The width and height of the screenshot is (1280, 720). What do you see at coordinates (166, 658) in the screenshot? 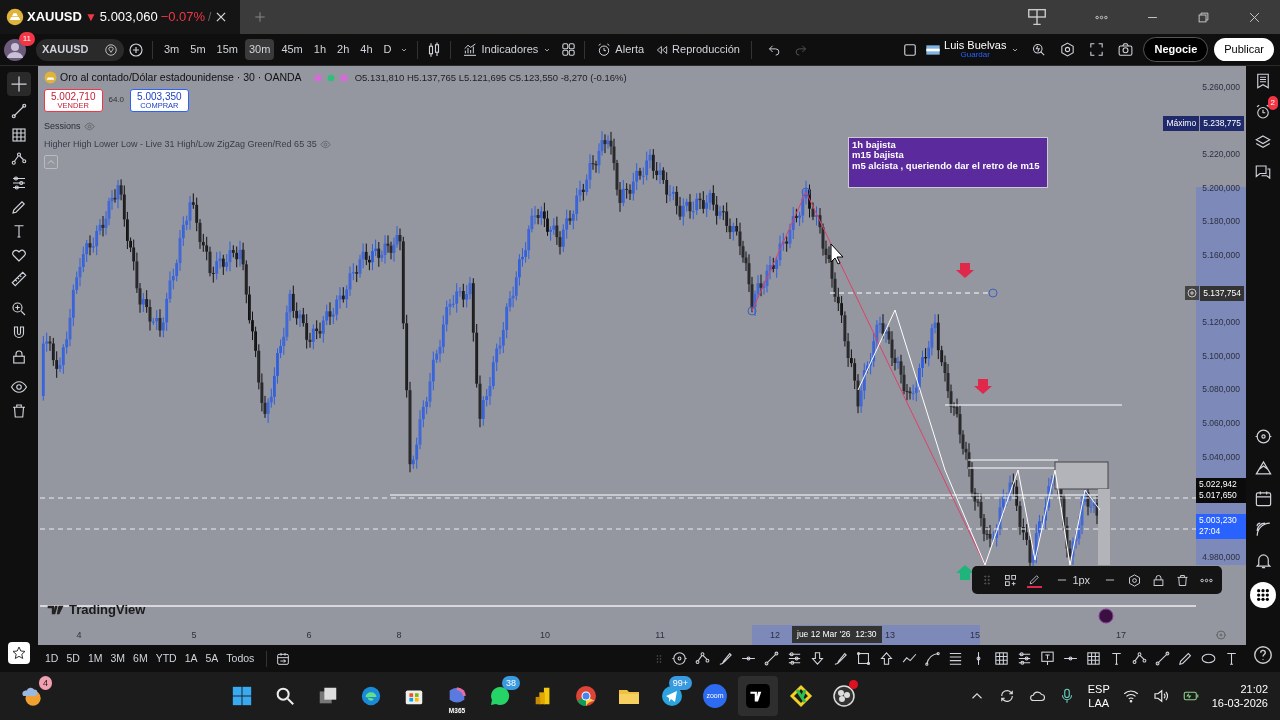
I see `range-button: YTD` at bounding box center [166, 658].